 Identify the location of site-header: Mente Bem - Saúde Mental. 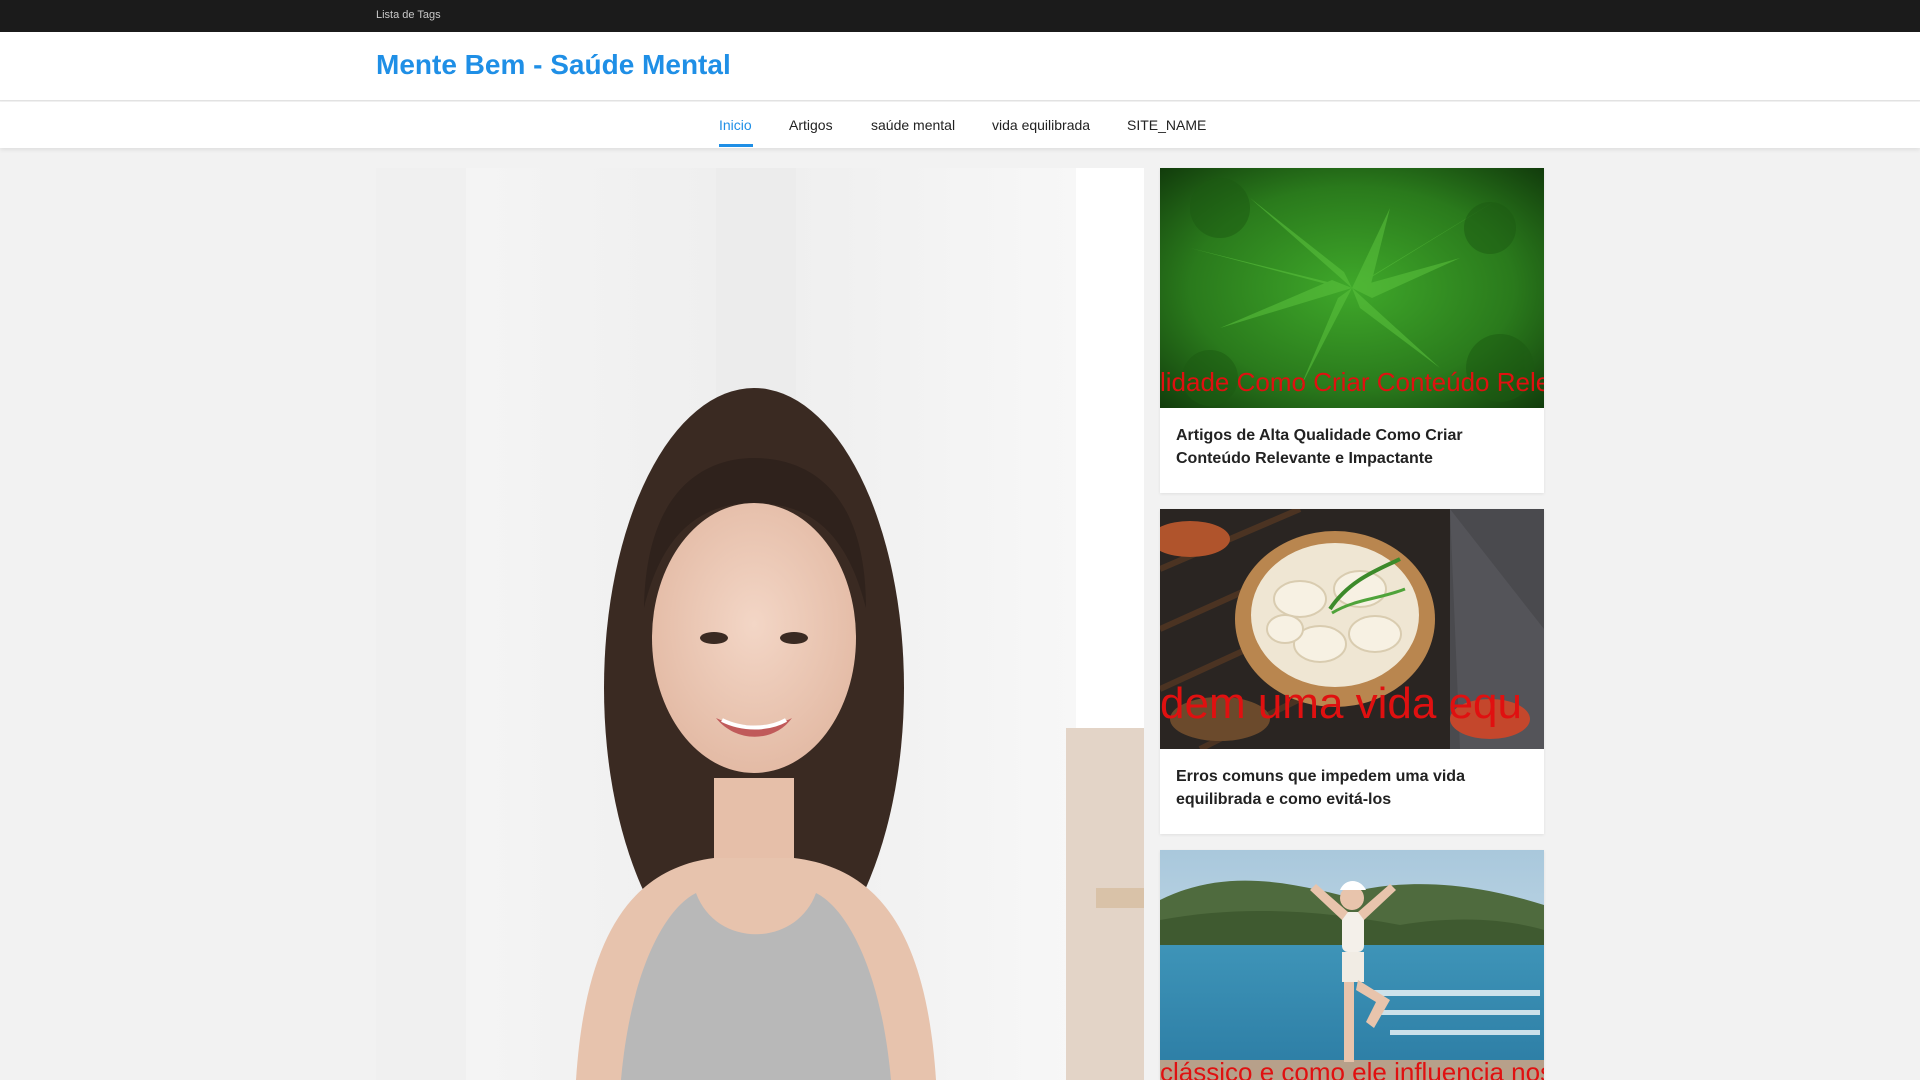
(960, 66).